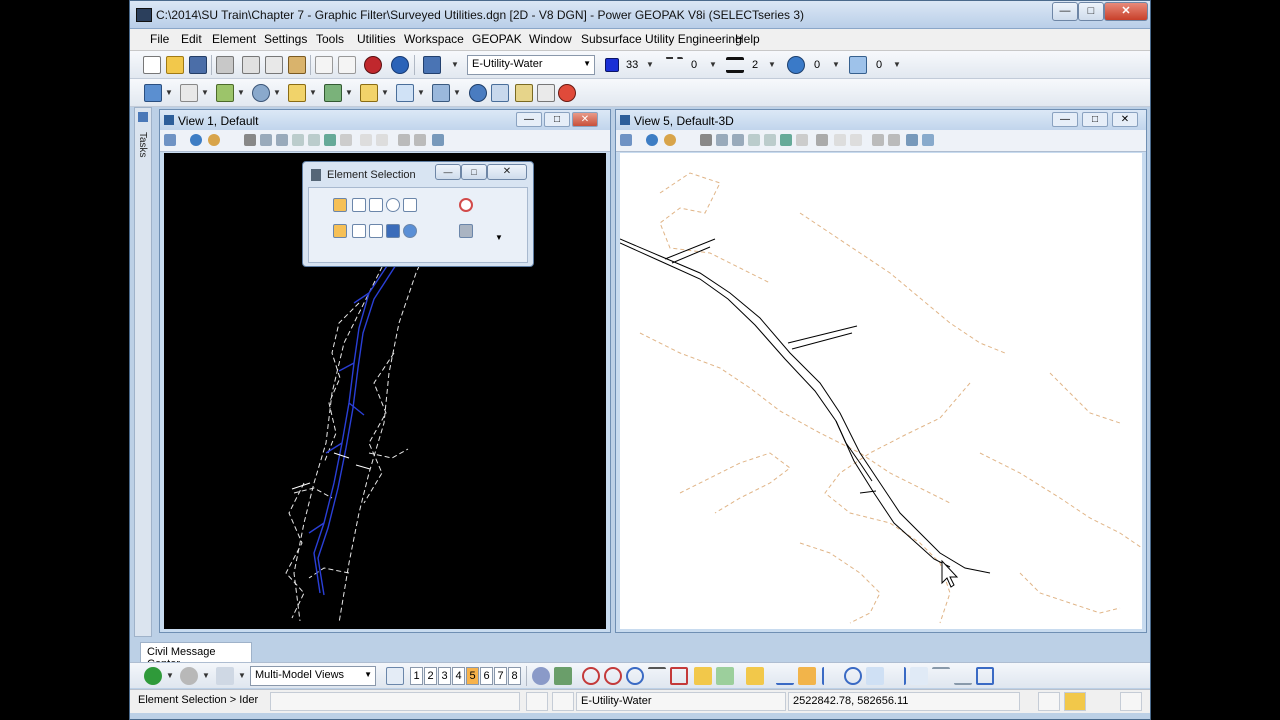 This screenshot has height=720, width=1280. I want to click on view-toggle-6: 6, so click(486, 676).